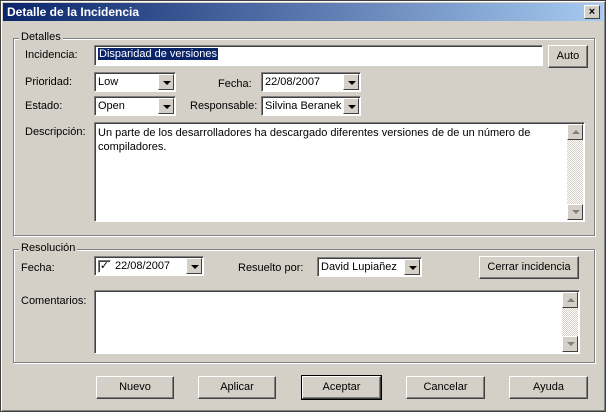 The height and width of the screenshot is (412, 606). I want to click on resolucion-legend: Resolución, so click(48, 248).